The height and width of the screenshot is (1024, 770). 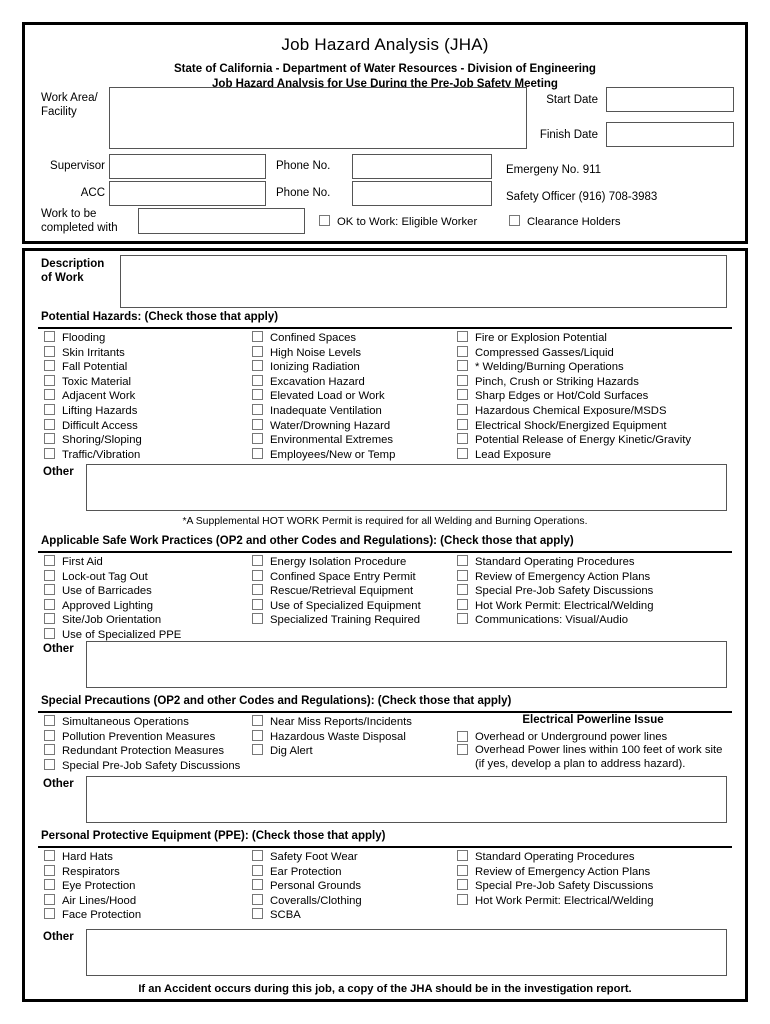 I want to click on safe-practice-item-row: Rescue/Retrieval Equipment, so click(x=336, y=591).